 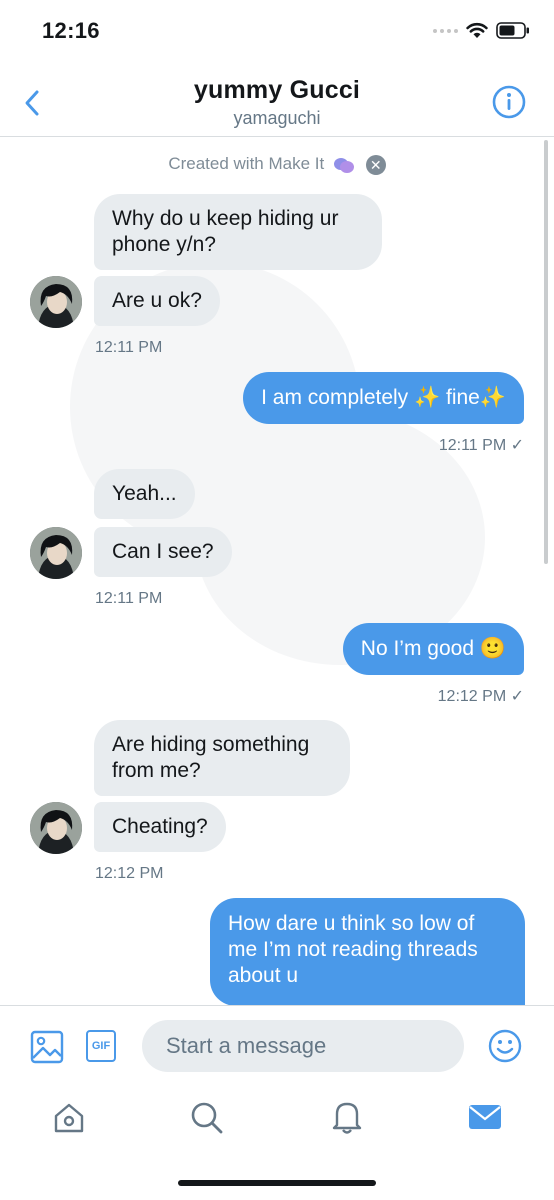 What do you see at coordinates (343, 165) in the screenshot?
I see `make-it-logo-icon` at bounding box center [343, 165].